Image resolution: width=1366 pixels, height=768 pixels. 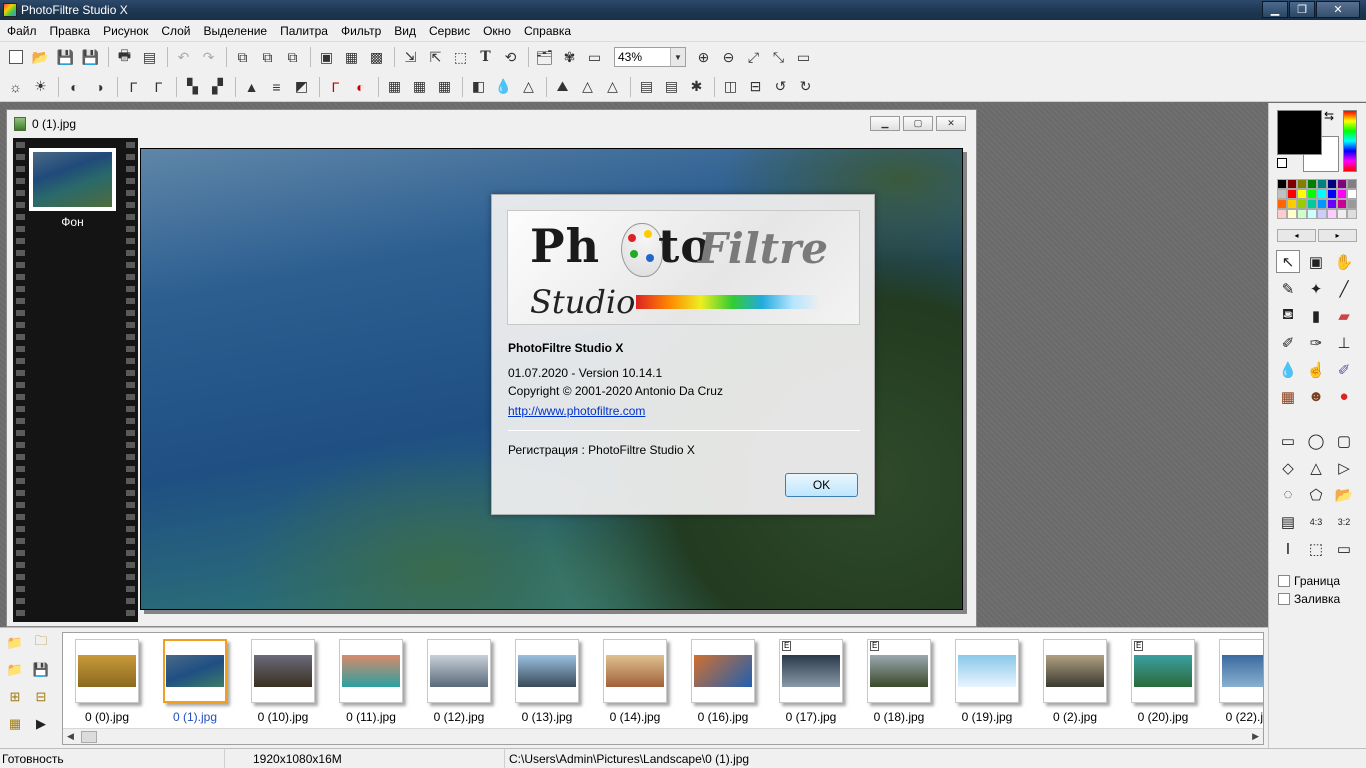 I want to click on rotate-icon: ⟲, so click(x=510, y=57).